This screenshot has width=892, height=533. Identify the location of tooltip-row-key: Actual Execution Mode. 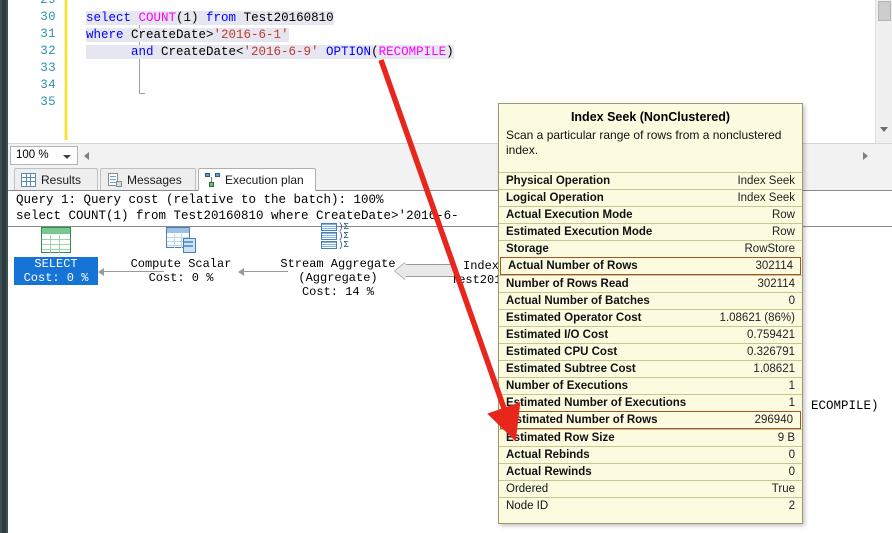
(569, 215).